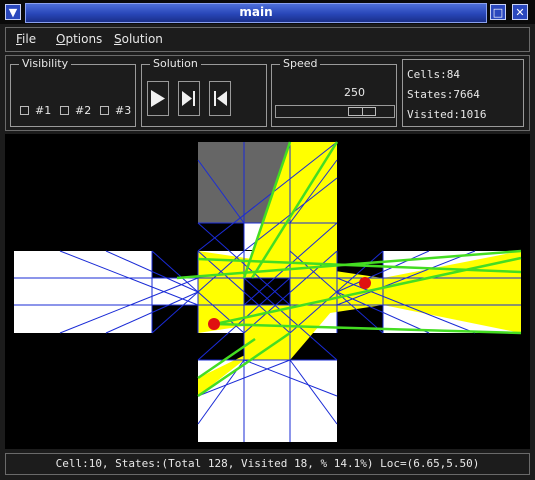 Image resolution: width=535 pixels, height=480 pixels. I want to click on speed-slider, so click(335, 111).